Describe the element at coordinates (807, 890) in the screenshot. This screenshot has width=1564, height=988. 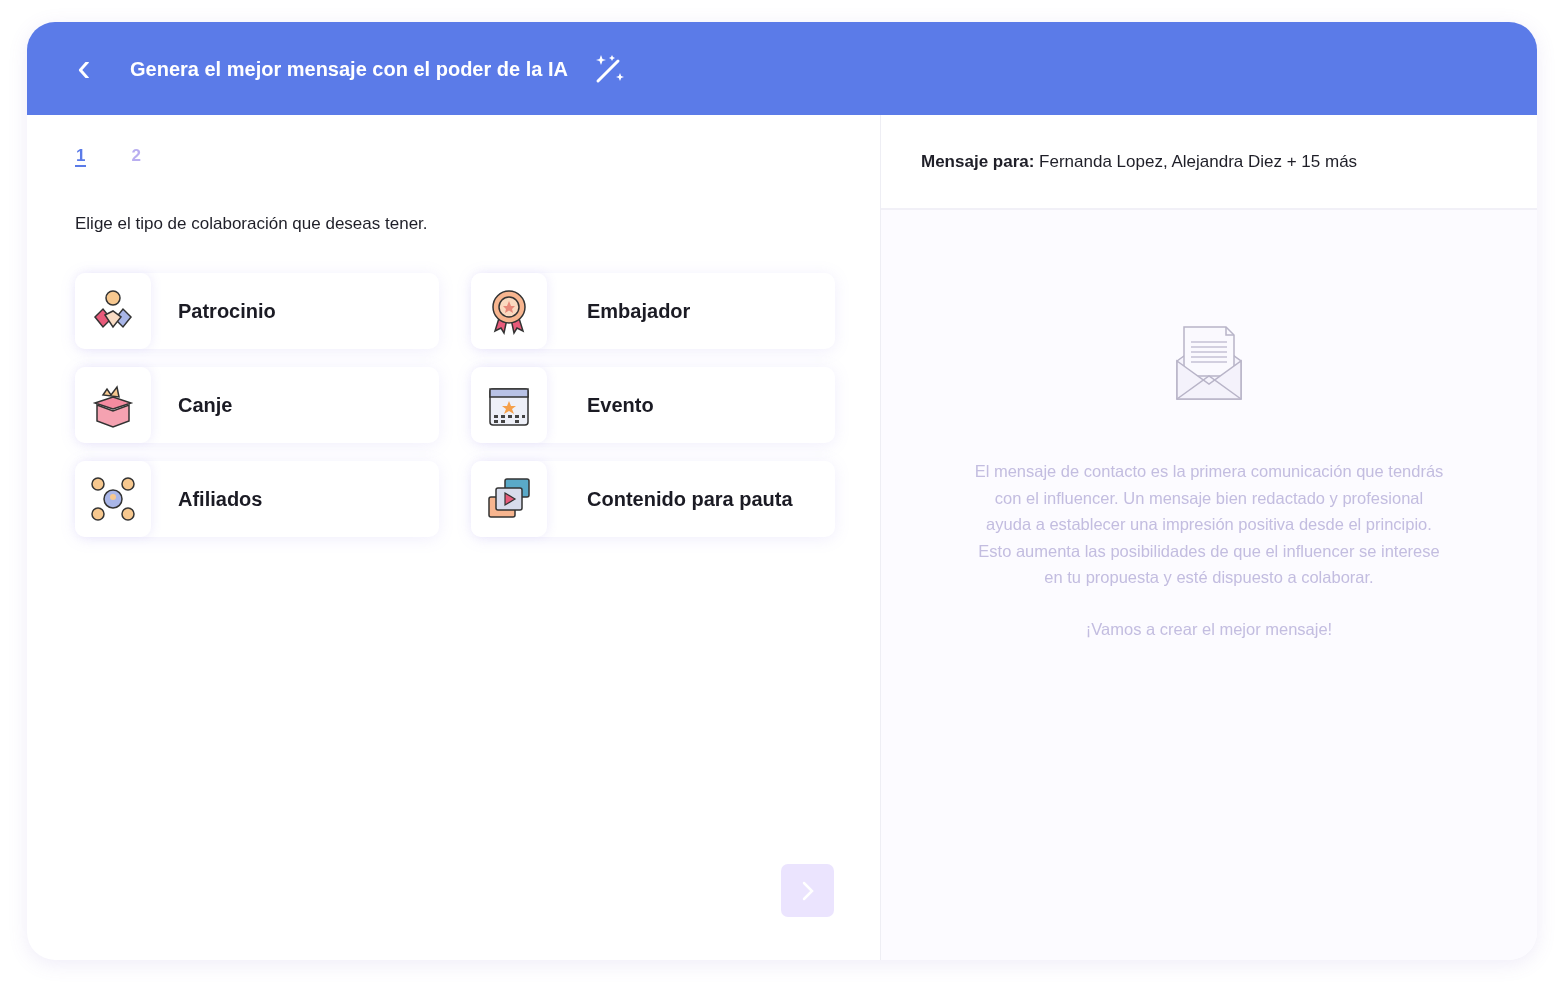
I see `chevron-right-icon` at that location.